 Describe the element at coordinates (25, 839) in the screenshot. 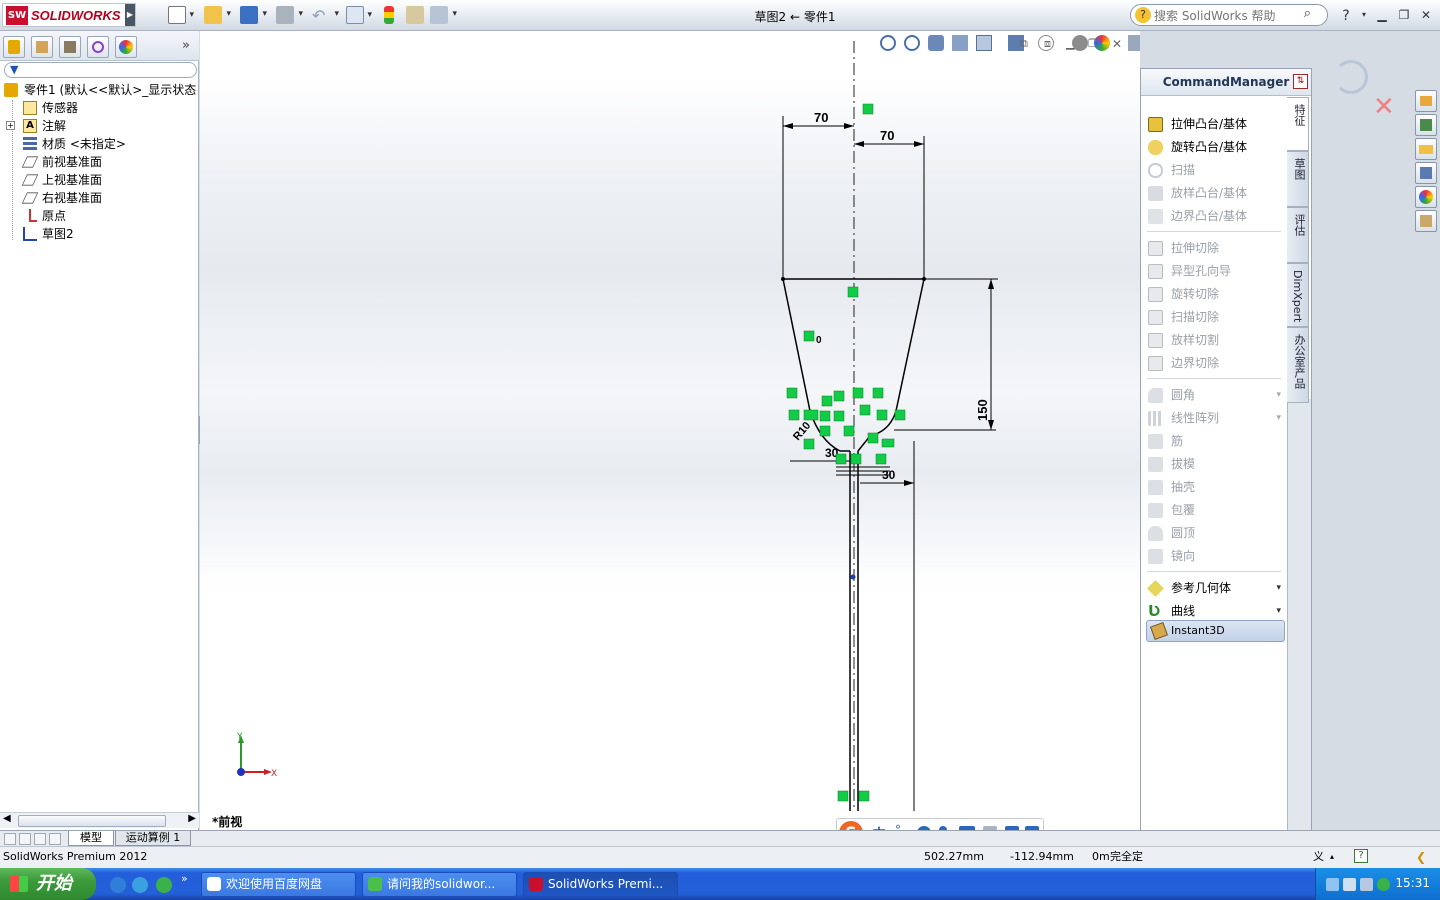

I see `prev-tab-icon` at that location.